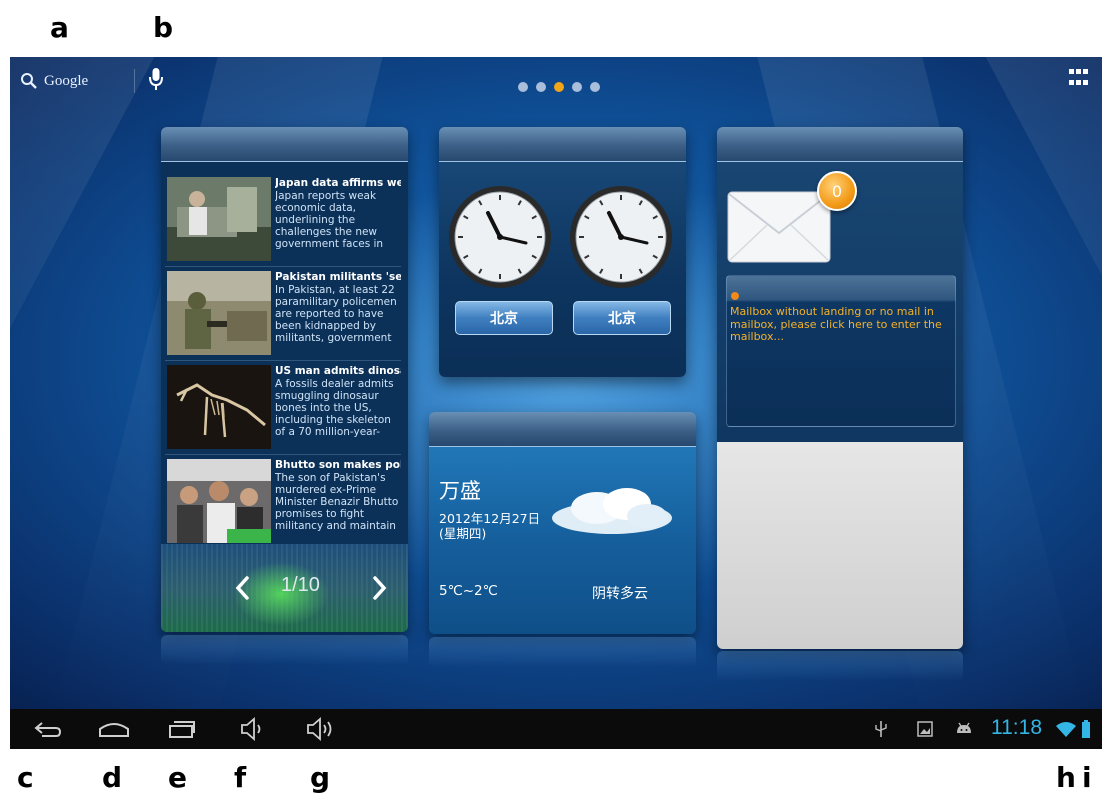 The width and height of the screenshot is (1110, 800). I want to click on volume-up-icon, so click(321, 729).